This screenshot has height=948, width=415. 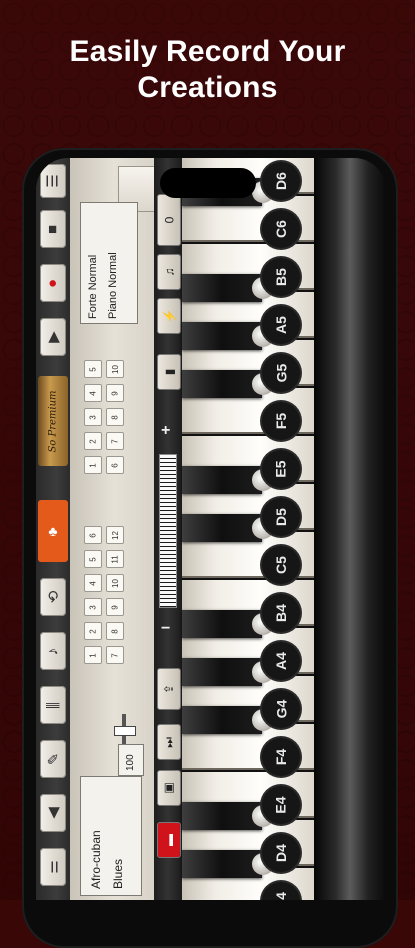 I want to click on note-label-d4: D4, so click(x=281, y=853).